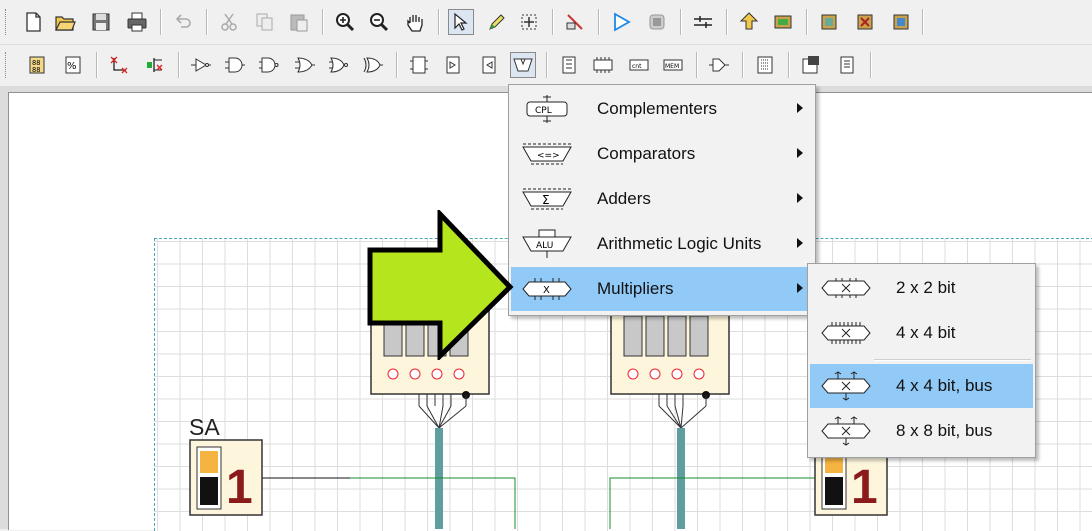 This screenshot has width=1092, height=531. Describe the element at coordinates (846, 288) in the screenshot. I see `multiplier-2x2-icon` at that location.